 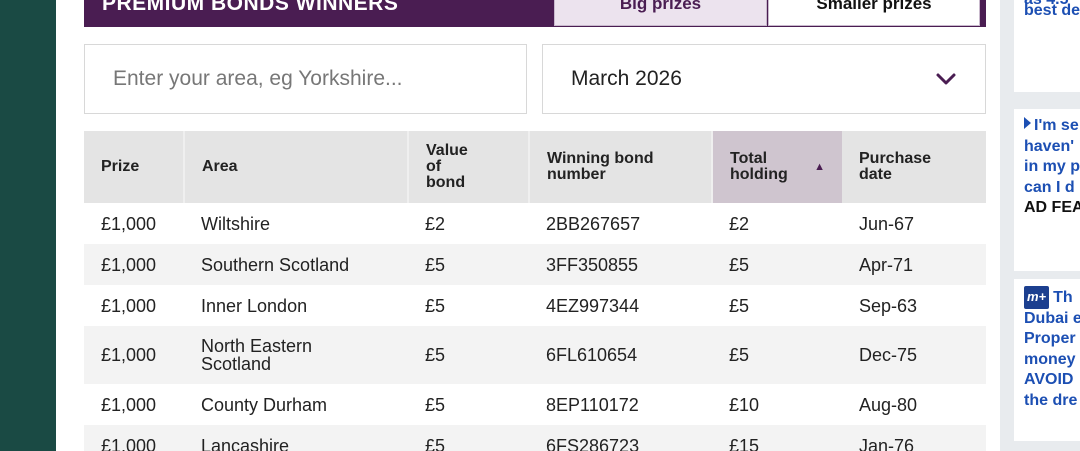 I want to click on cell-bond-number: 6FS286723, so click(x=620, y=438).